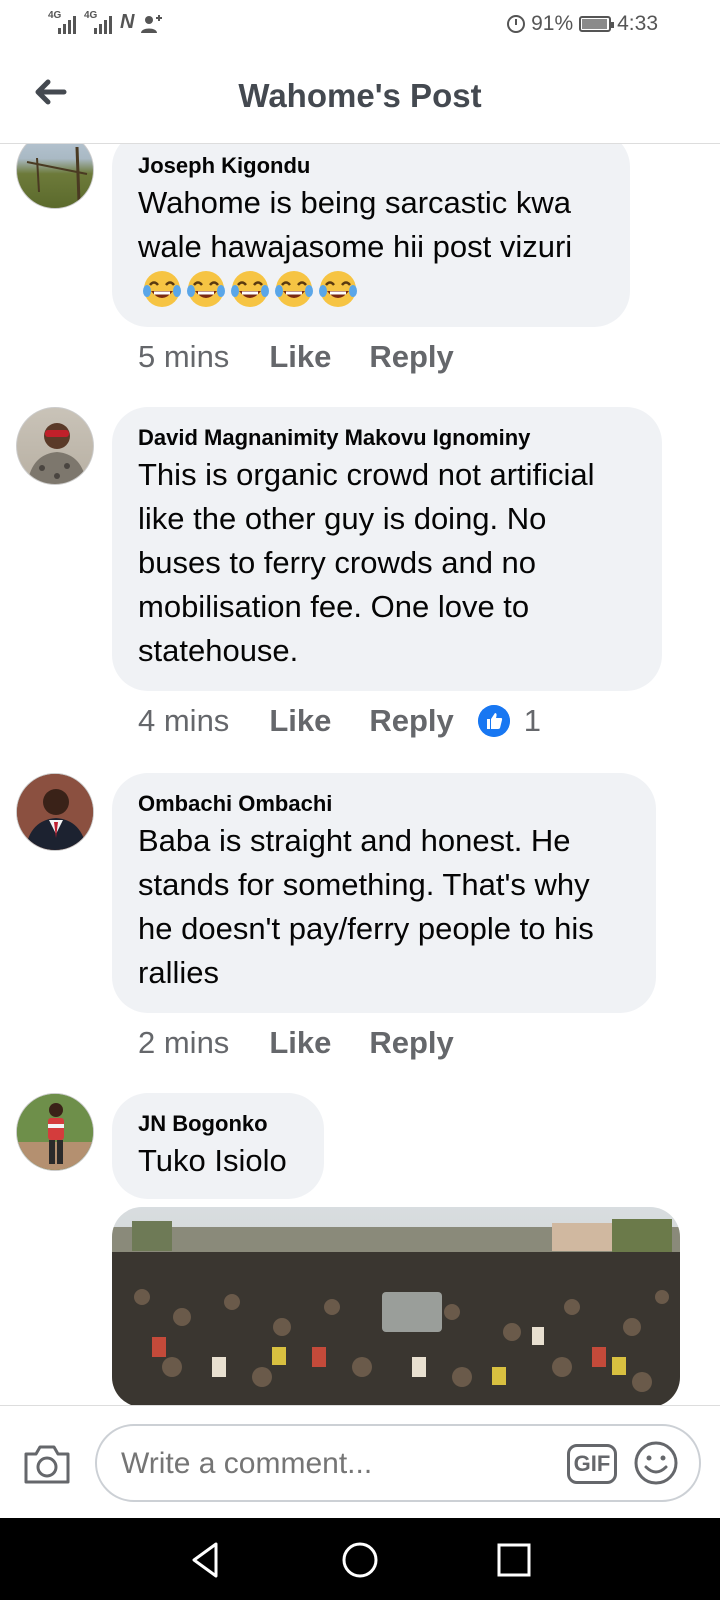 The image size is (720, 1600). I want to click on comment-author: David Magnanimity Makovu Ignominy, so click(387, 438).